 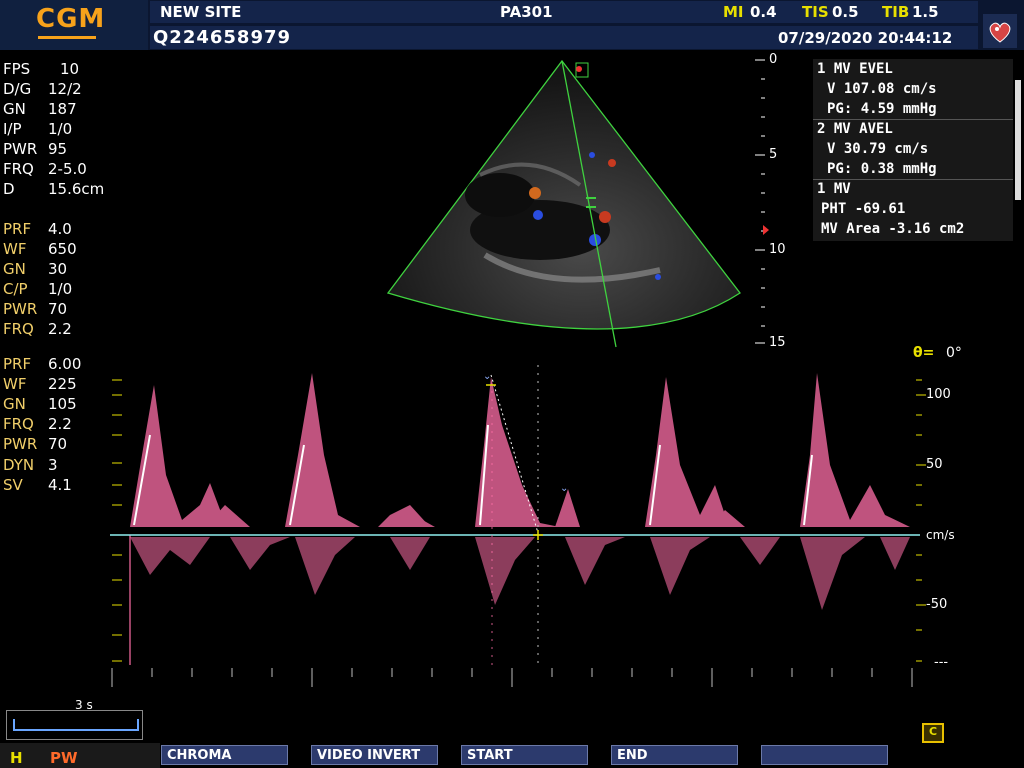 What do you see at coordinates (893, 229) in the screenshot?
I see `measurement-value: MV Area -3.16 cm2` at bounding box center [893, 229].